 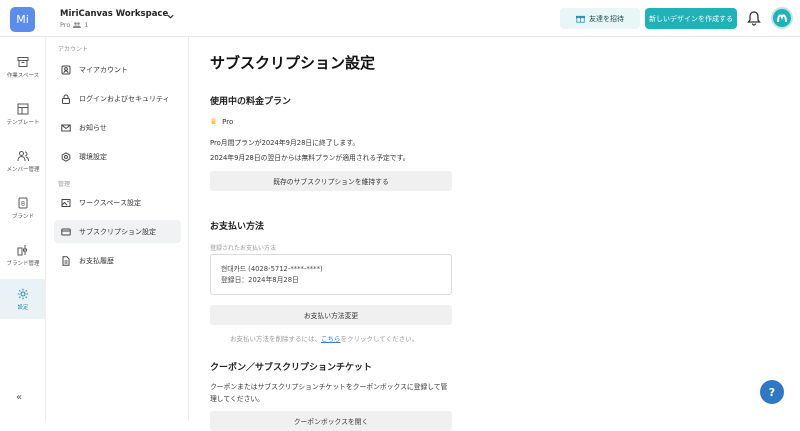 I want to click on rail-label: メンバー管理, so click(x=23, y=169).